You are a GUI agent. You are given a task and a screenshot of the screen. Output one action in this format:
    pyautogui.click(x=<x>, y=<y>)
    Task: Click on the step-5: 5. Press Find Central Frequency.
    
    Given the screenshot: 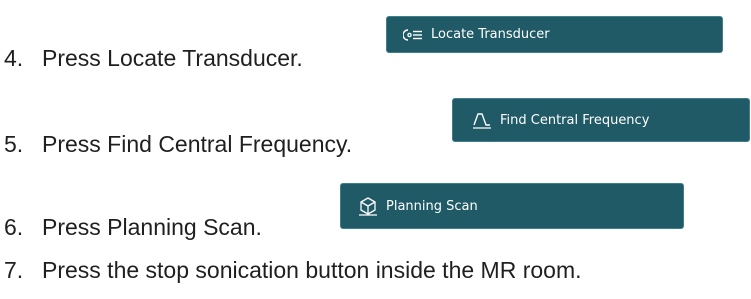 What is the action you would take?
    pyautogui.click(x=178, y=144)
    